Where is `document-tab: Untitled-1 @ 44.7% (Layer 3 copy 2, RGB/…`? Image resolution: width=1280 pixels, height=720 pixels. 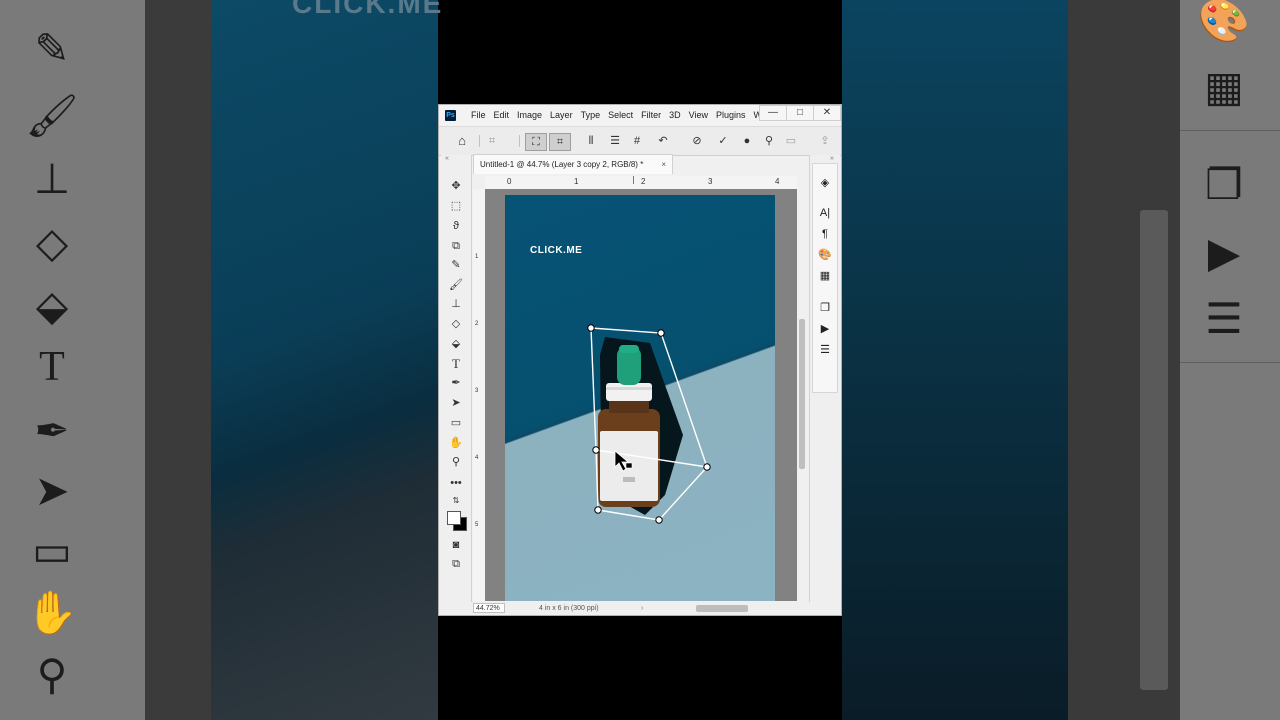 document-tab: Untitled-1 @ 44.7% (Layer 3 copy 2, RGB/… is located at coordinates (573, 164).